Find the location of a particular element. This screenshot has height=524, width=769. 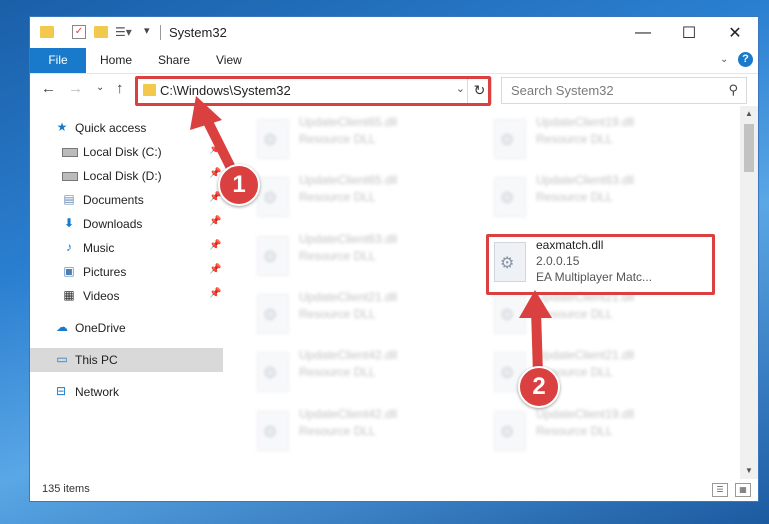

recent-locations-icon: ⌄ is located at coordinates (100, 87).